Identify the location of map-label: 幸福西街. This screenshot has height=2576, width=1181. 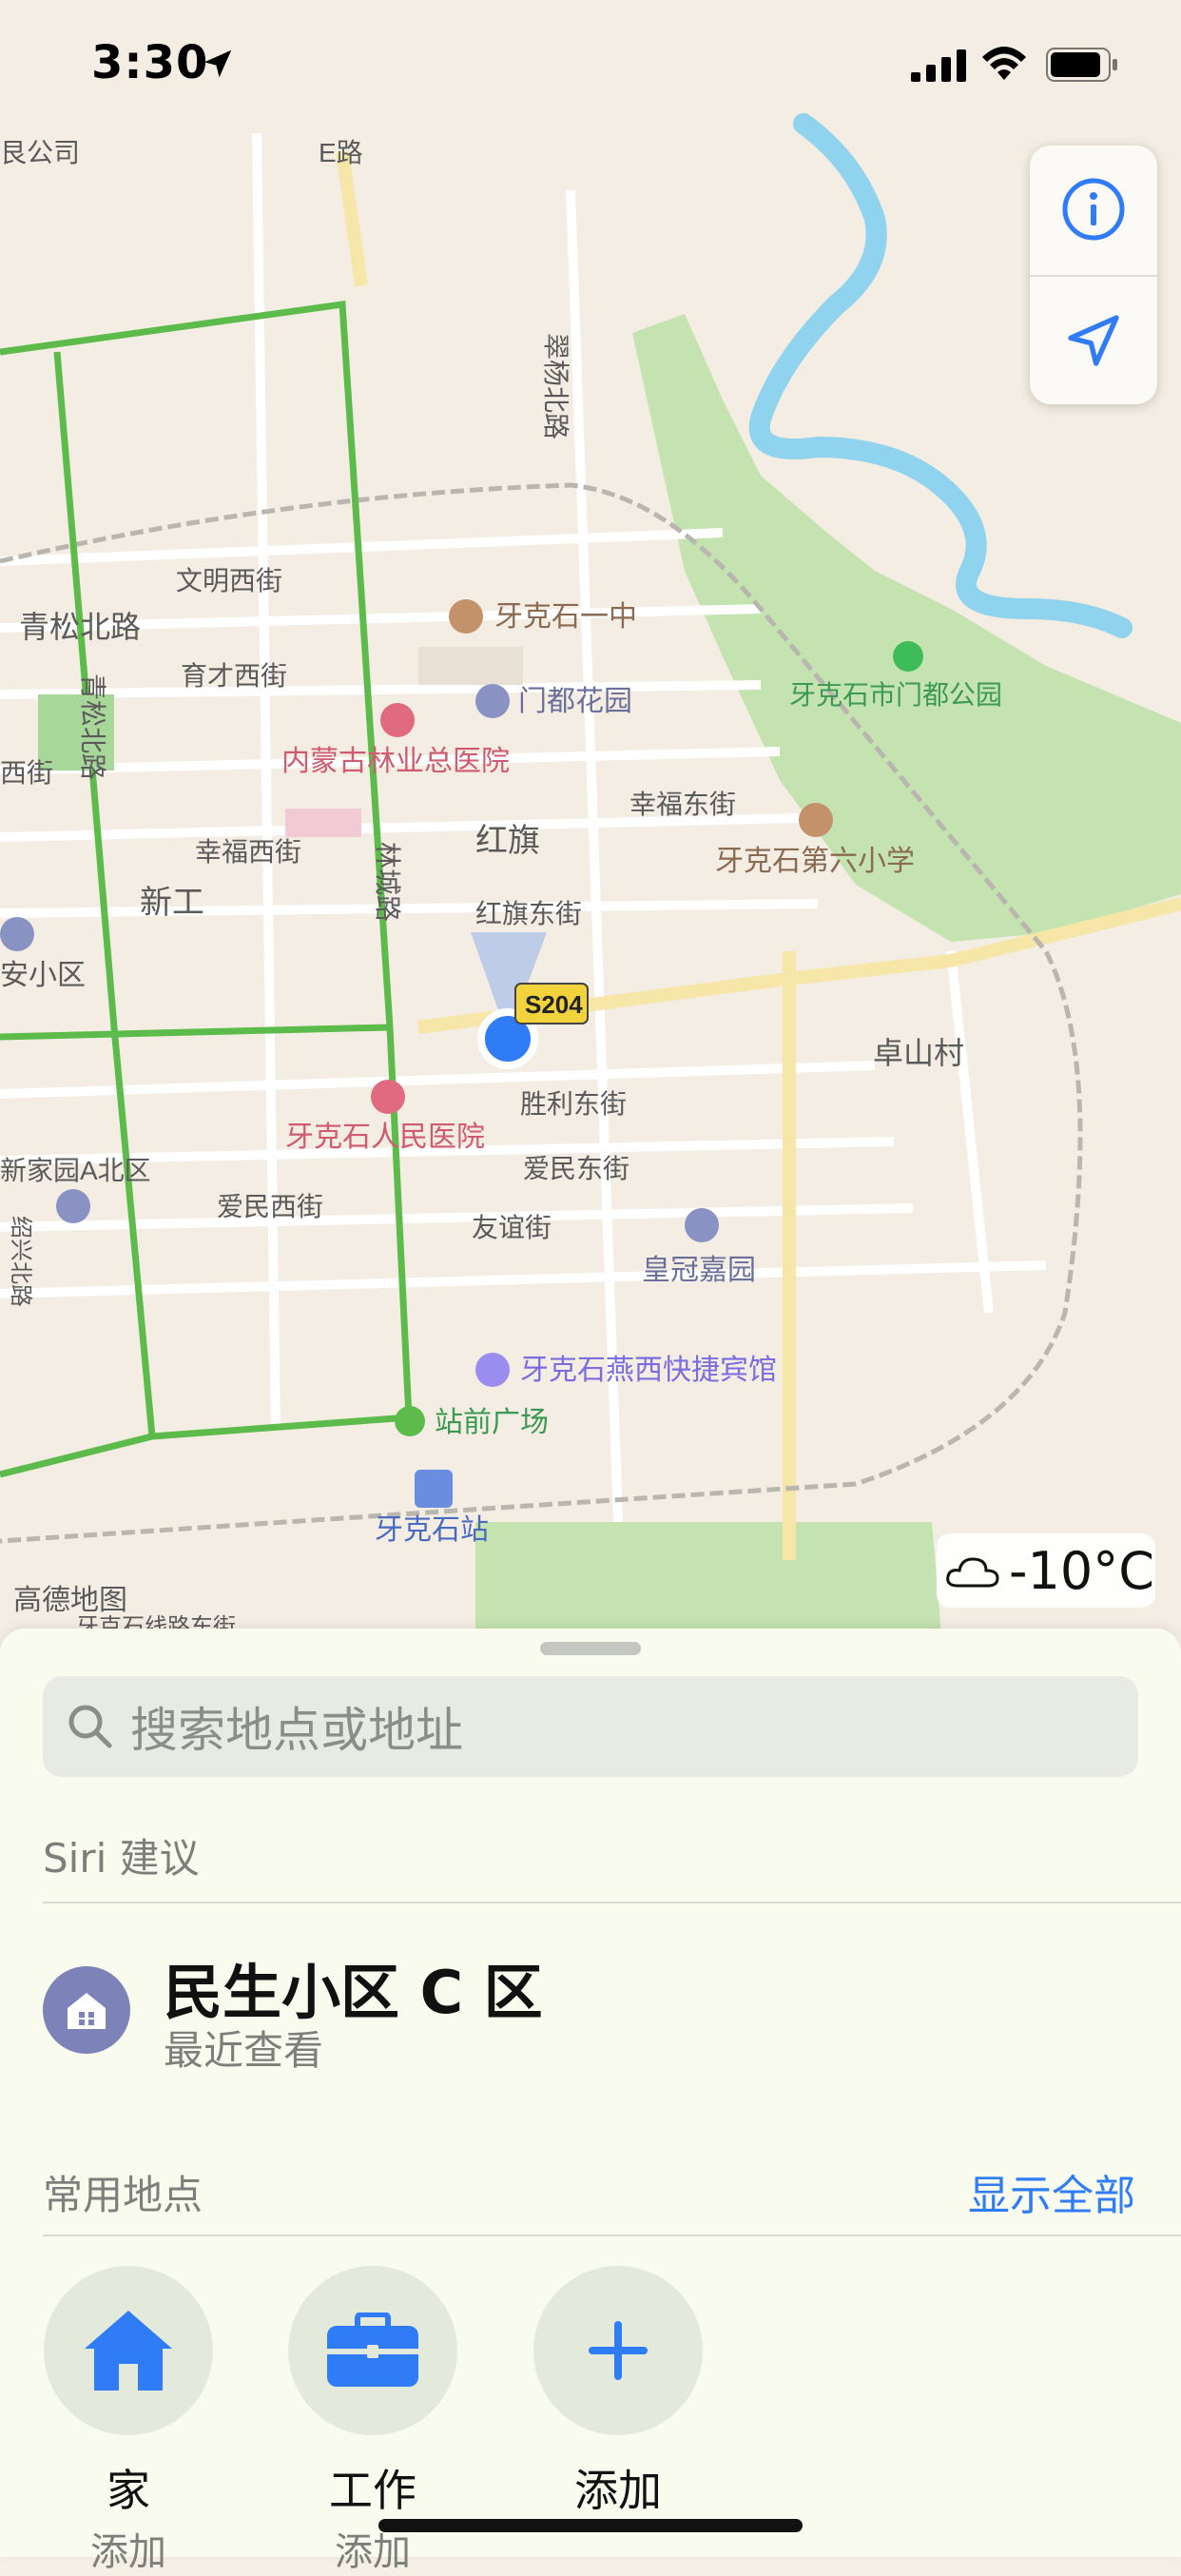
(248, 852).